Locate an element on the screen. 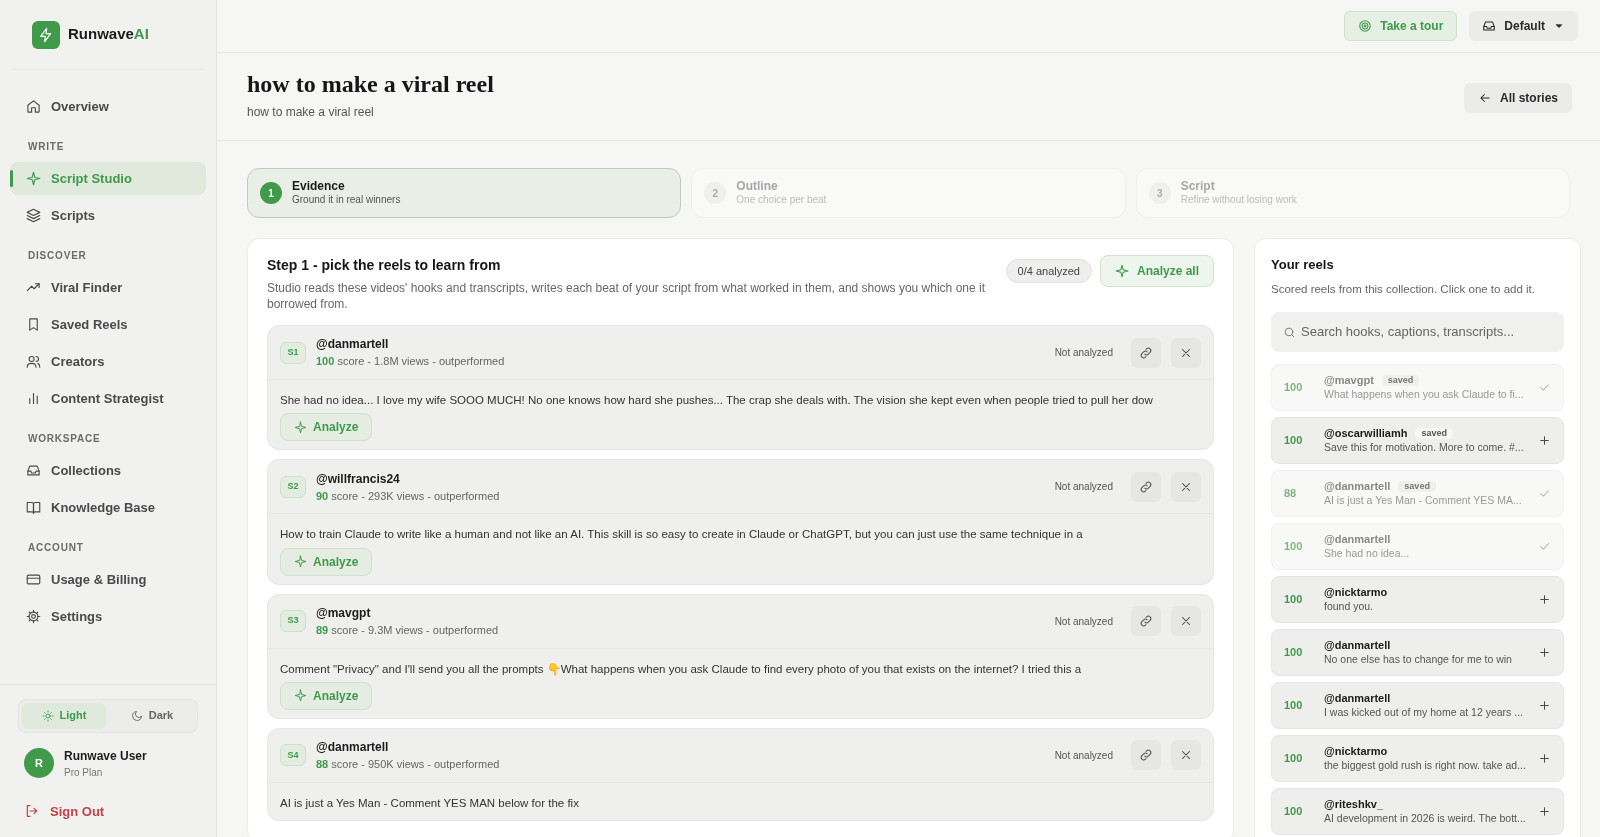 This screenshot has height=837, width=1600. sidebar-item: Overview is located at coordinates (108, 106).